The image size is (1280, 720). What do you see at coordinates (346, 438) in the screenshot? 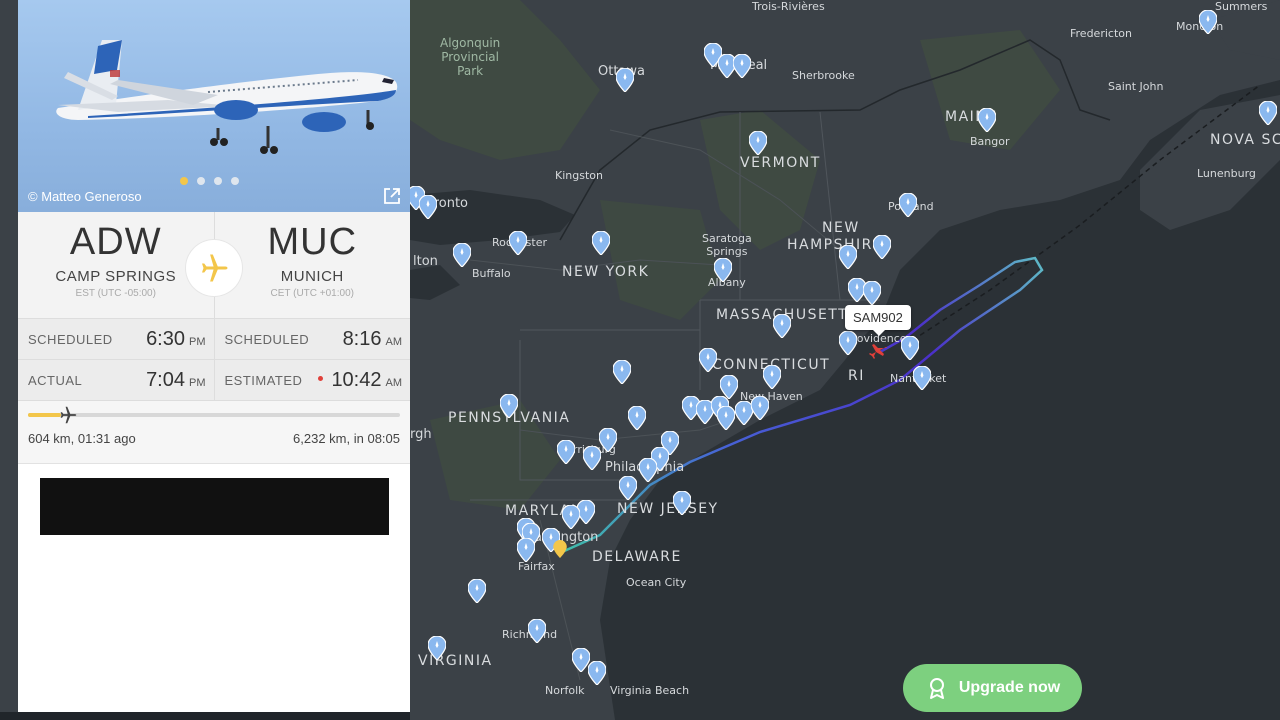
I see `distance-remaining: 6,232 km, in 08:05` at bounding box center [346, 438].